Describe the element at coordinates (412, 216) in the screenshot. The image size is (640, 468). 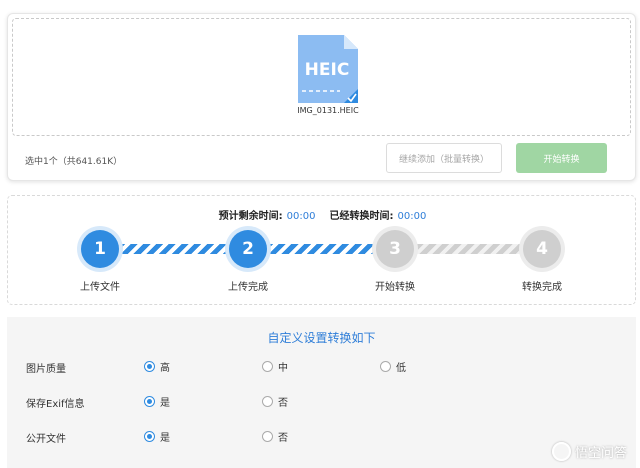
I see `elapsed-time-value: 00:00` at that location.